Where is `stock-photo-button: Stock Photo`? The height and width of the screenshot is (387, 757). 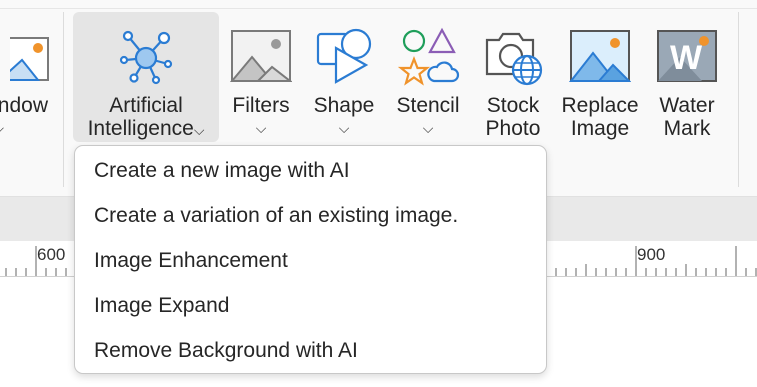
stock-photo-button: Stock Photo is located at coordinates (513, 77).